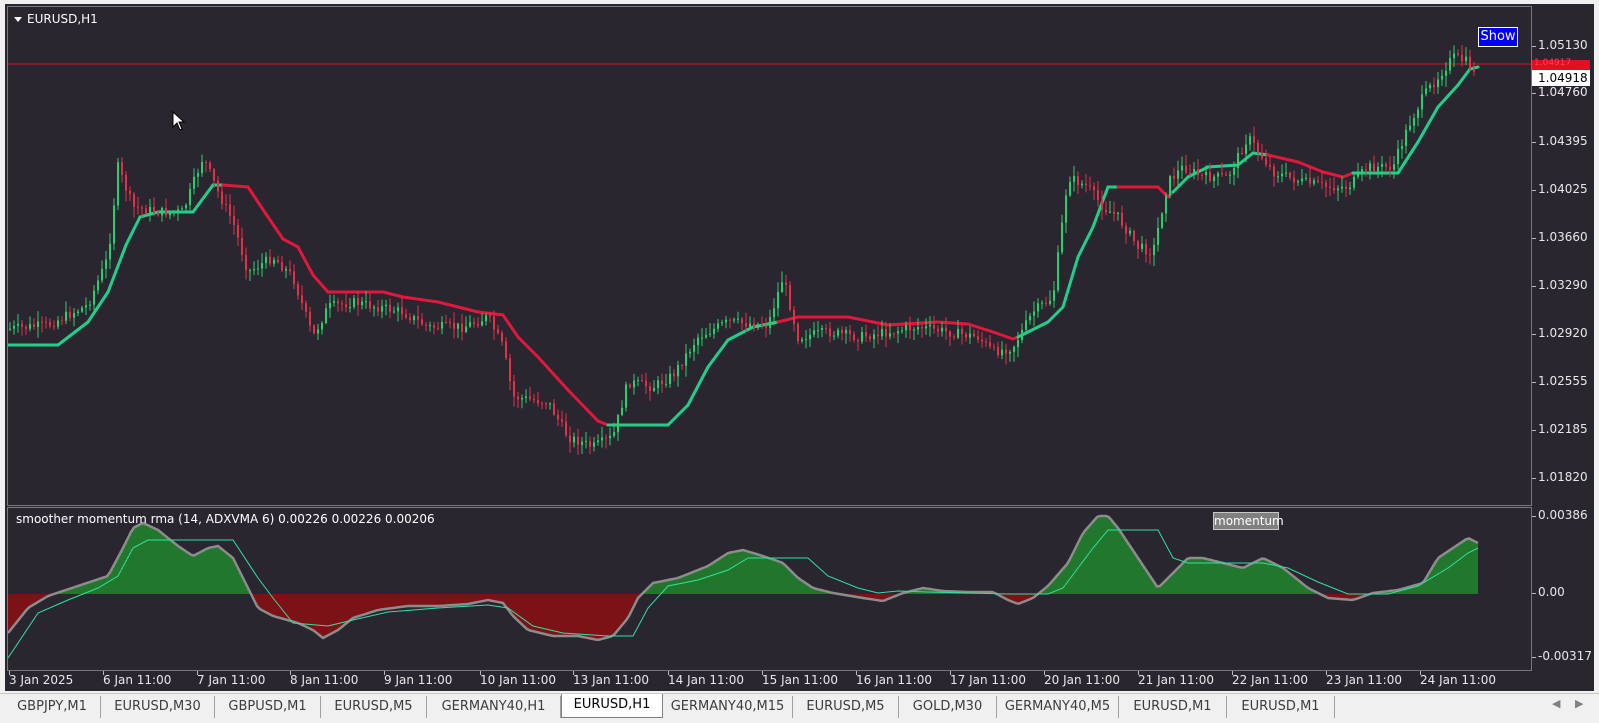 The width and height of the screenshot is (1599, 723). Describe the element at coordinates (56, 19) in the screenshot. I see `symbol-title: EURUSD,H1` at that location.